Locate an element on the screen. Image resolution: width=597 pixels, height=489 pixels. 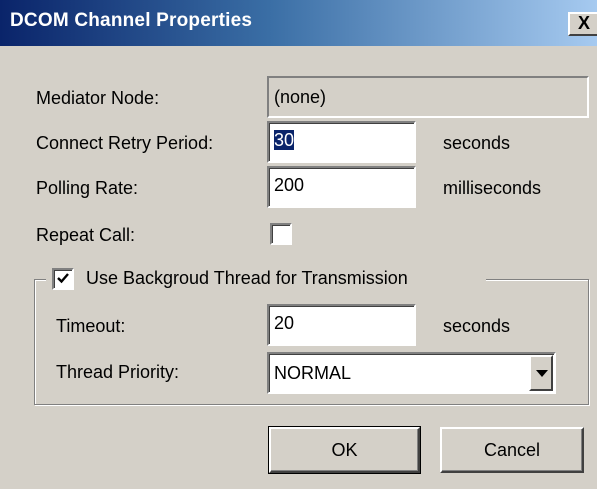
polling-rate-label: Polling Rate: is located at coordinates (87, 188).